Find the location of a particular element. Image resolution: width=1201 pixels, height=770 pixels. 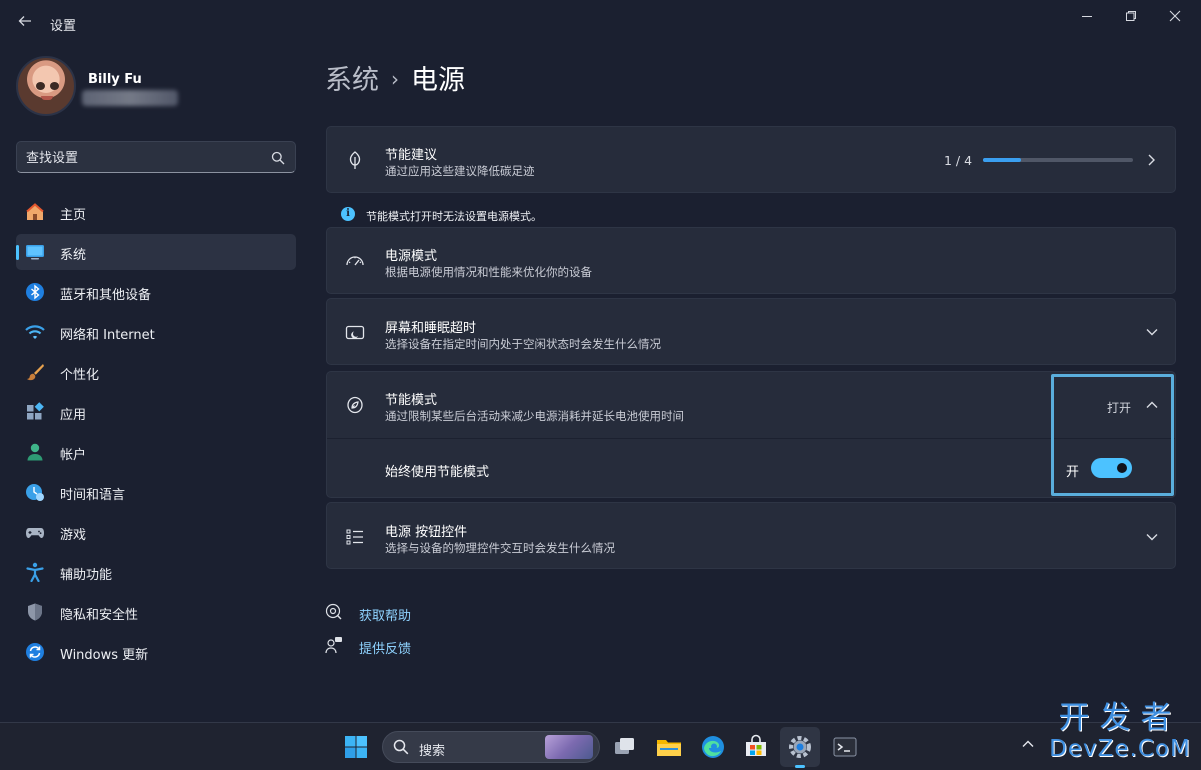

sidebar-item-apps: 应用 is located at coordinates (156, 412).